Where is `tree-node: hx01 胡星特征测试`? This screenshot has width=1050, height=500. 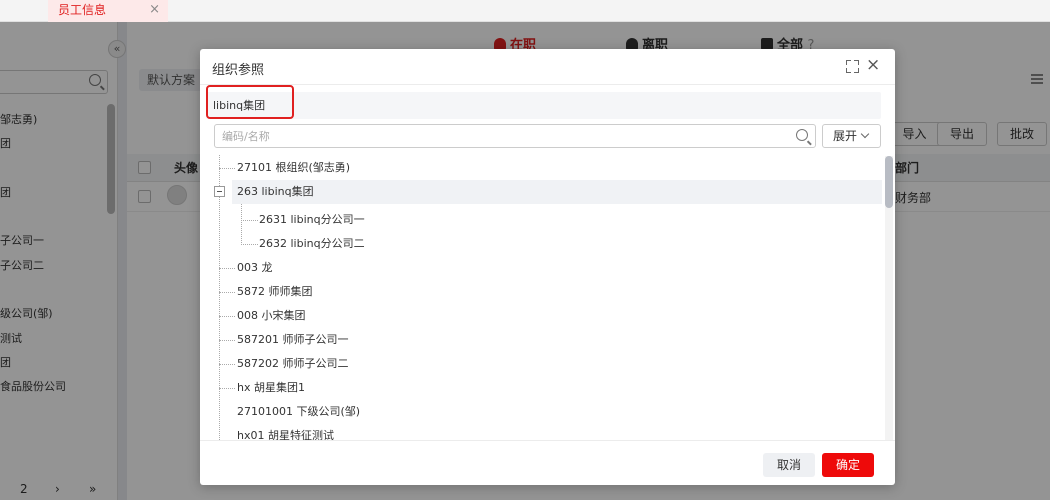 tree-node: hx01 胡星特征测试 is located at coordinates (548, 432).